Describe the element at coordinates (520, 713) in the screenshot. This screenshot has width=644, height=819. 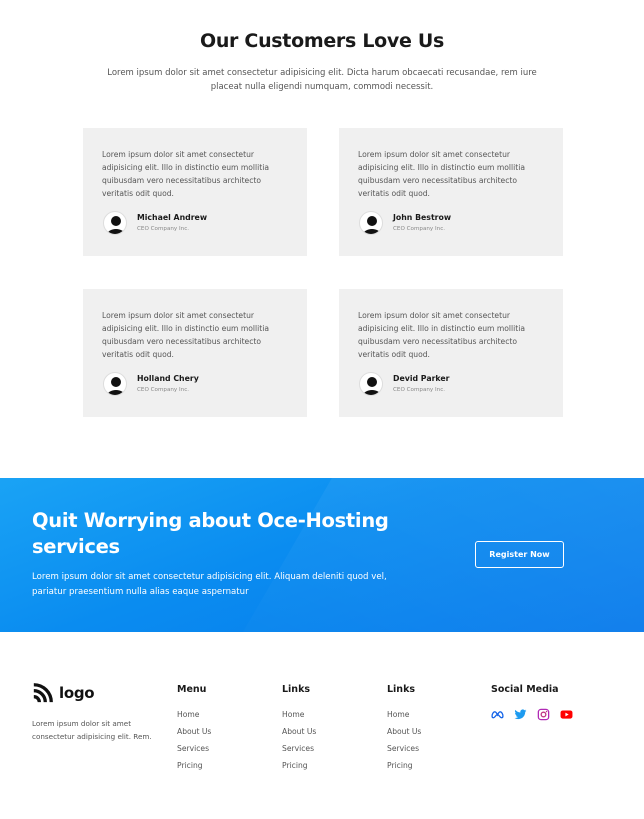
I see `twitter-icon` at that location.